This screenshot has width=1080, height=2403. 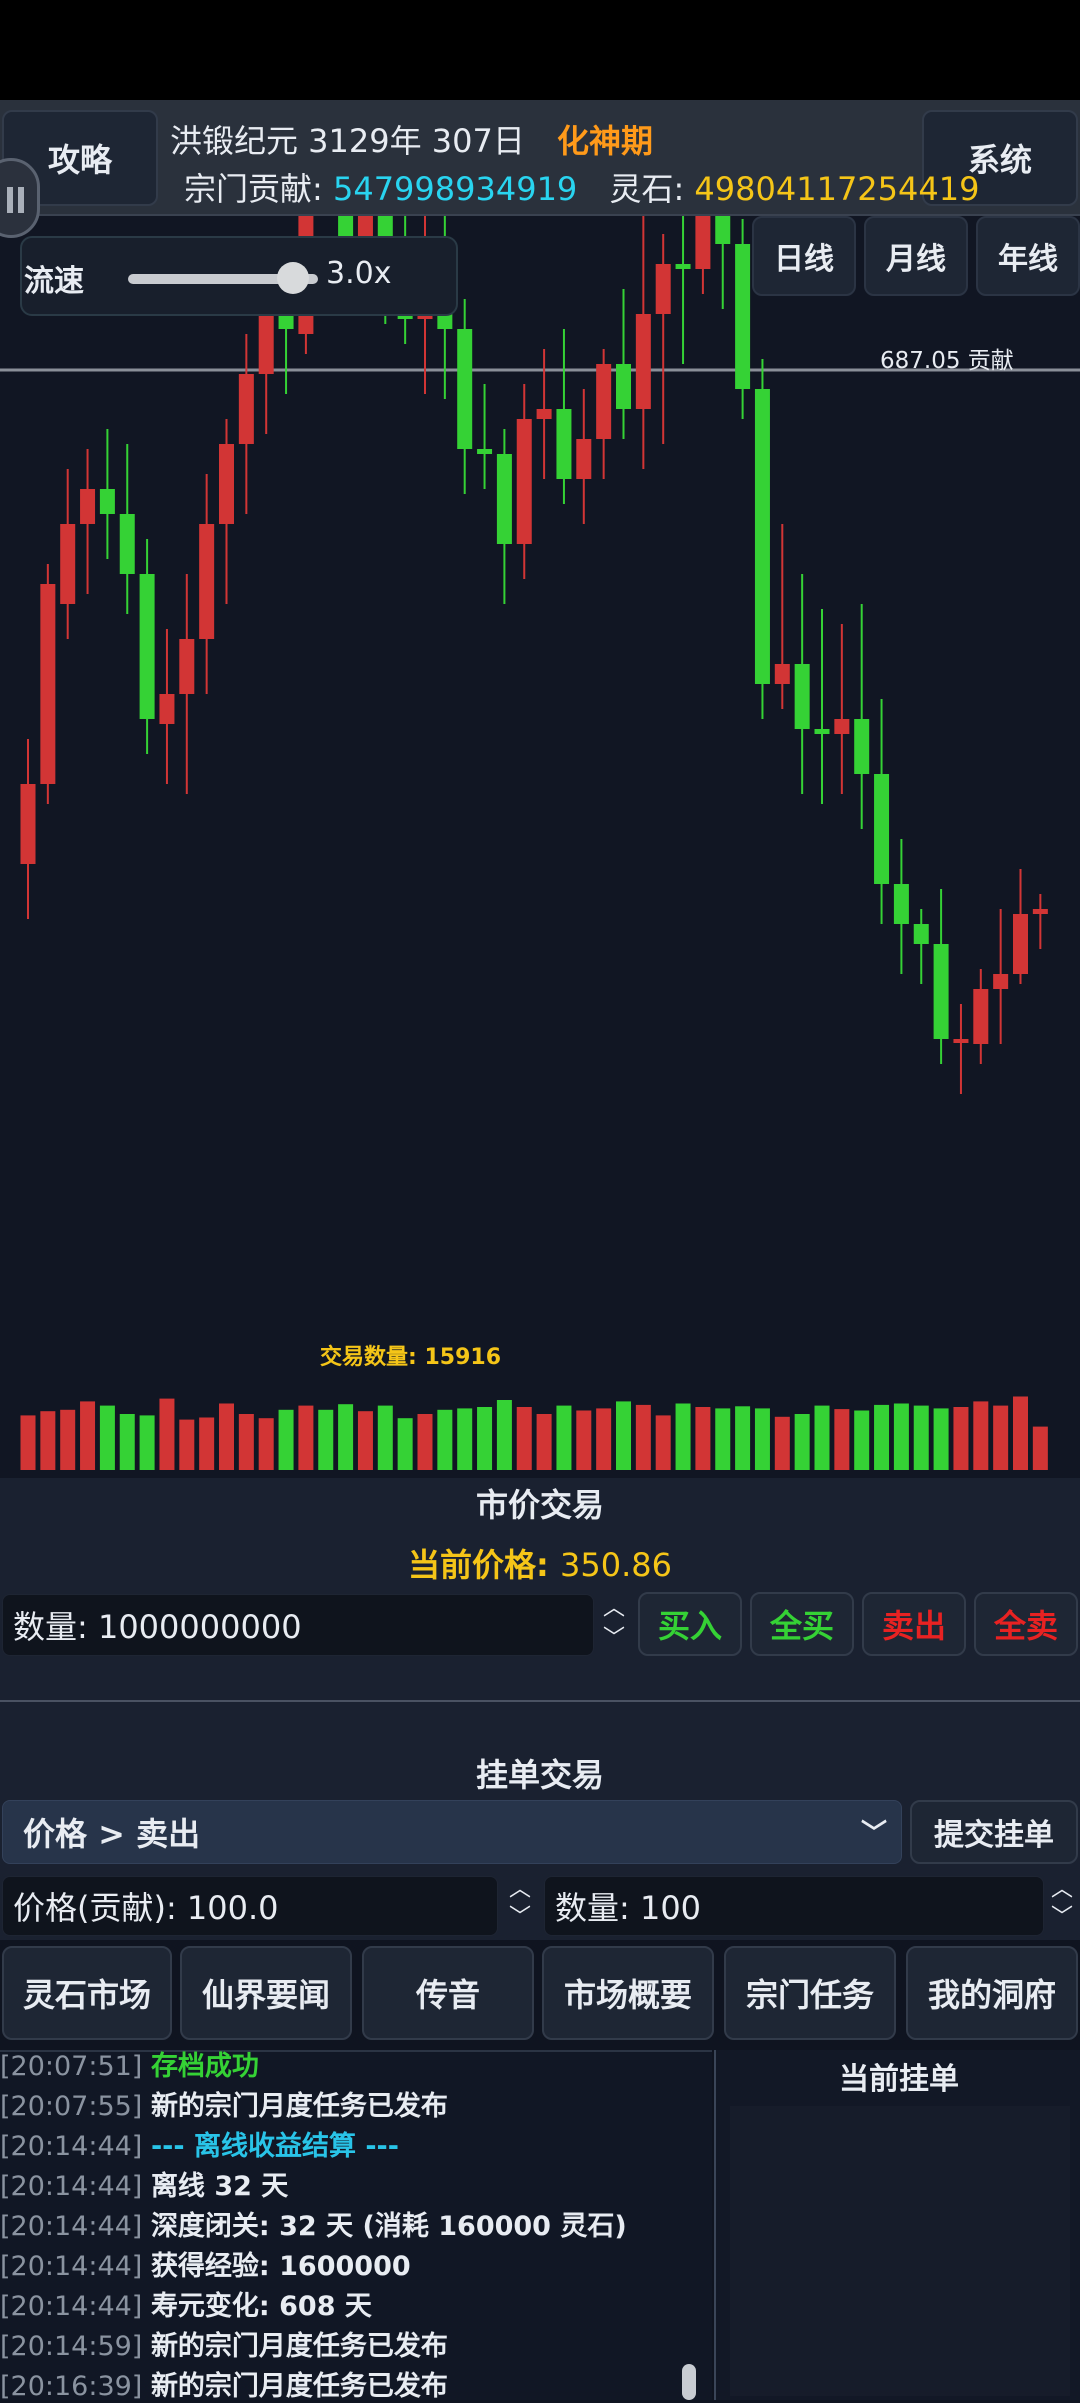 I want to click on nav-news: 仙界要闻, so click(x=266, y=1993).